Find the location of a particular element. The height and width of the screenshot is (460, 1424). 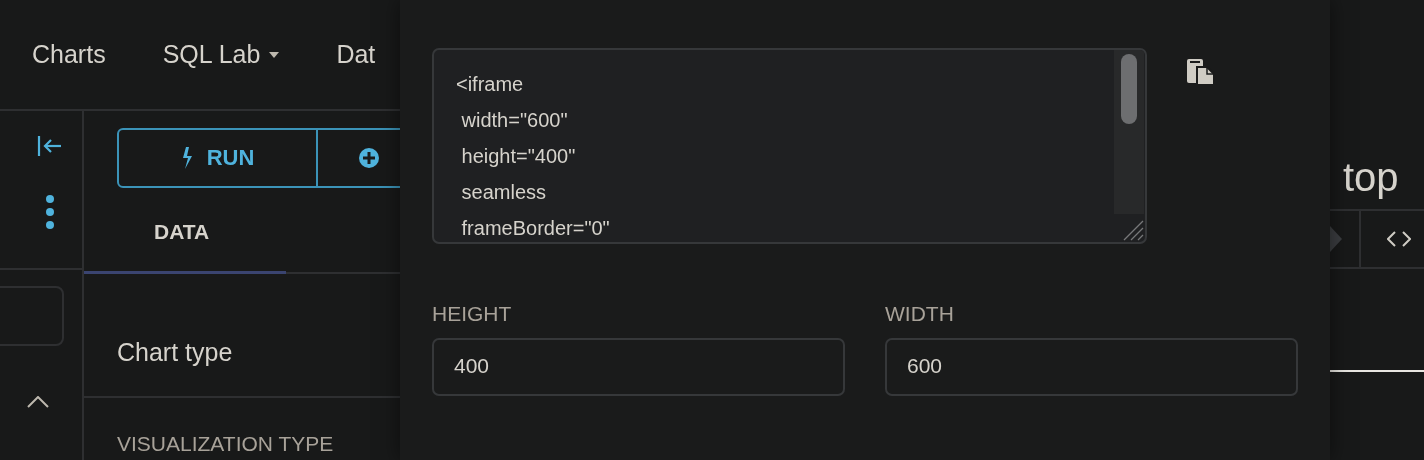

collapse-icon is located at coordinates (49, 146).